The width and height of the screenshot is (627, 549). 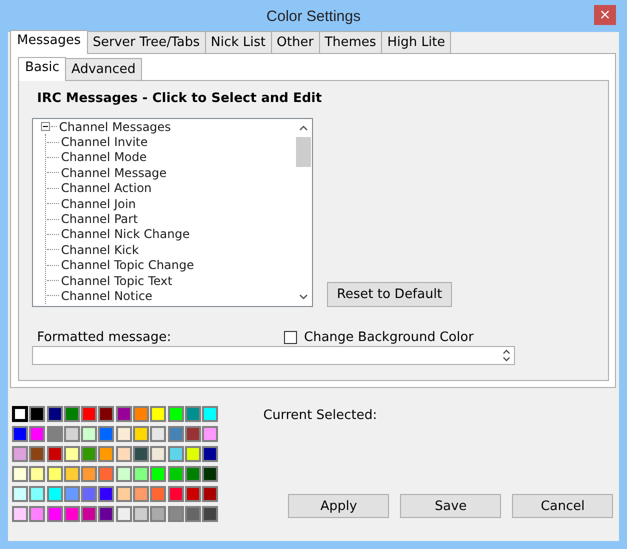 What do you see at coordinates (273, 355) in the screenshot?
I see `message-field` at bounding box center [273, 355].